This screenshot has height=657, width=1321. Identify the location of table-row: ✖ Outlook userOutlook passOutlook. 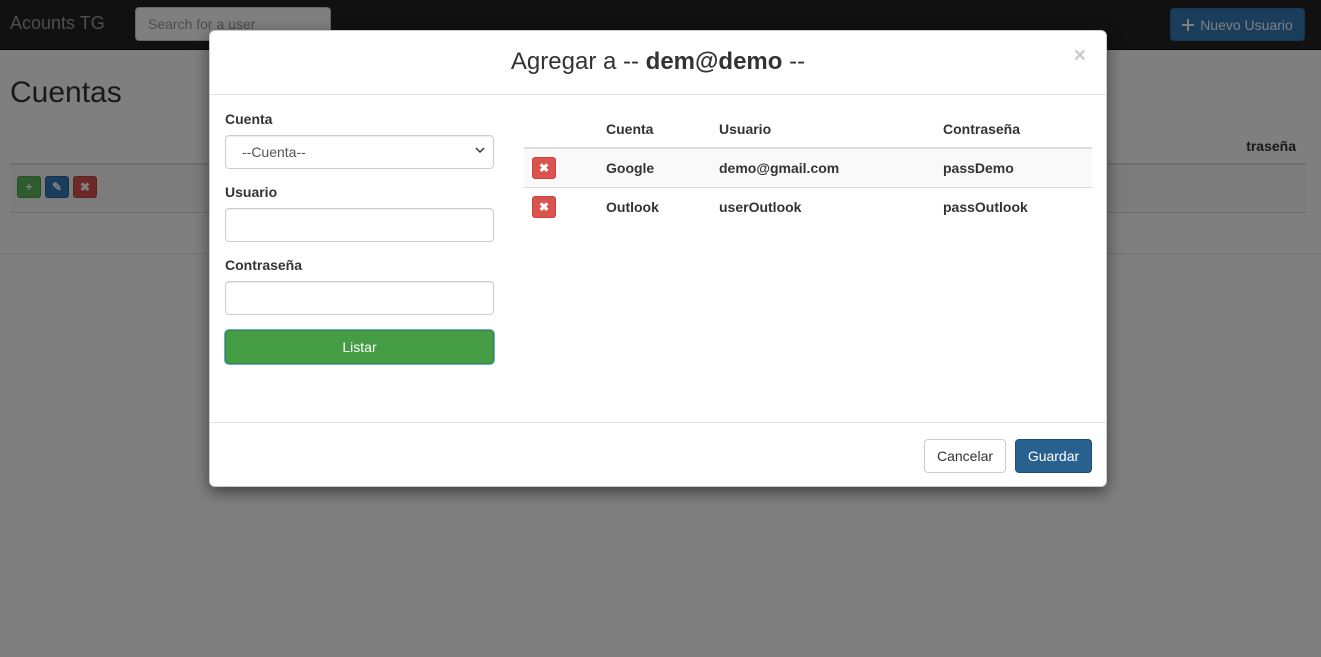
(808, 206).